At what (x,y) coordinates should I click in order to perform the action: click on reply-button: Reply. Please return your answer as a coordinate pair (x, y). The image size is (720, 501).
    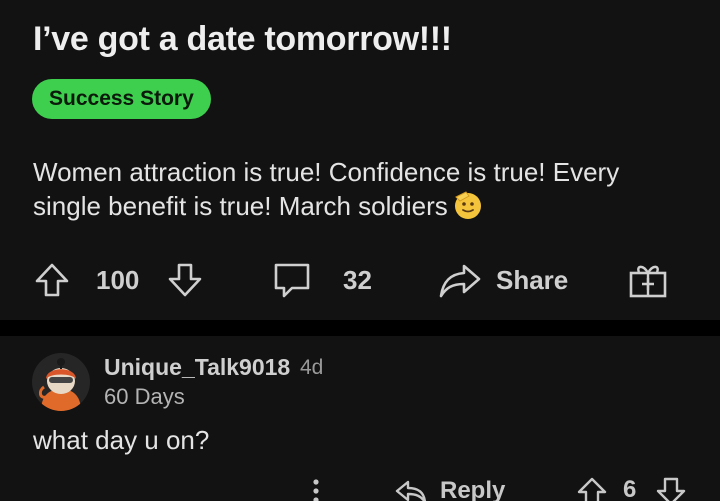
    Looking at the image, I should click on (449, 488).